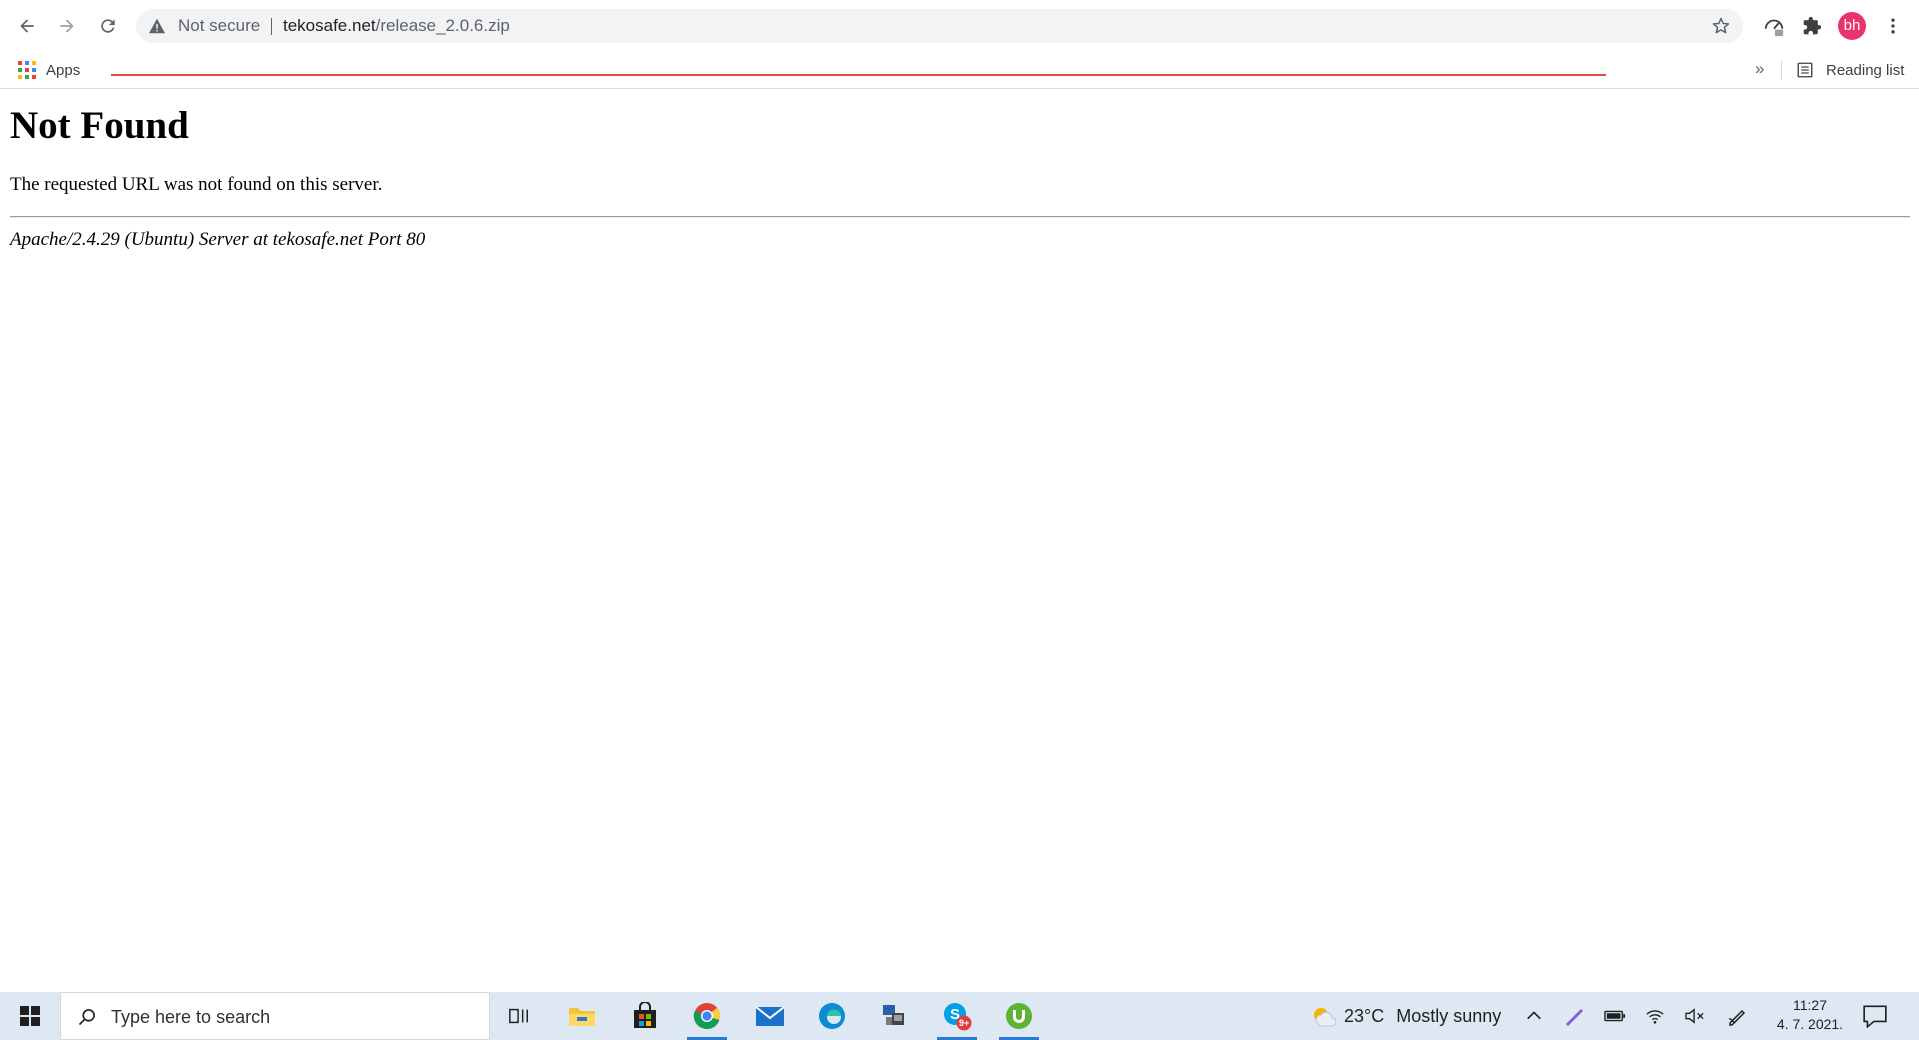  I want to click on page-title: Not Found, so click(99, 125).